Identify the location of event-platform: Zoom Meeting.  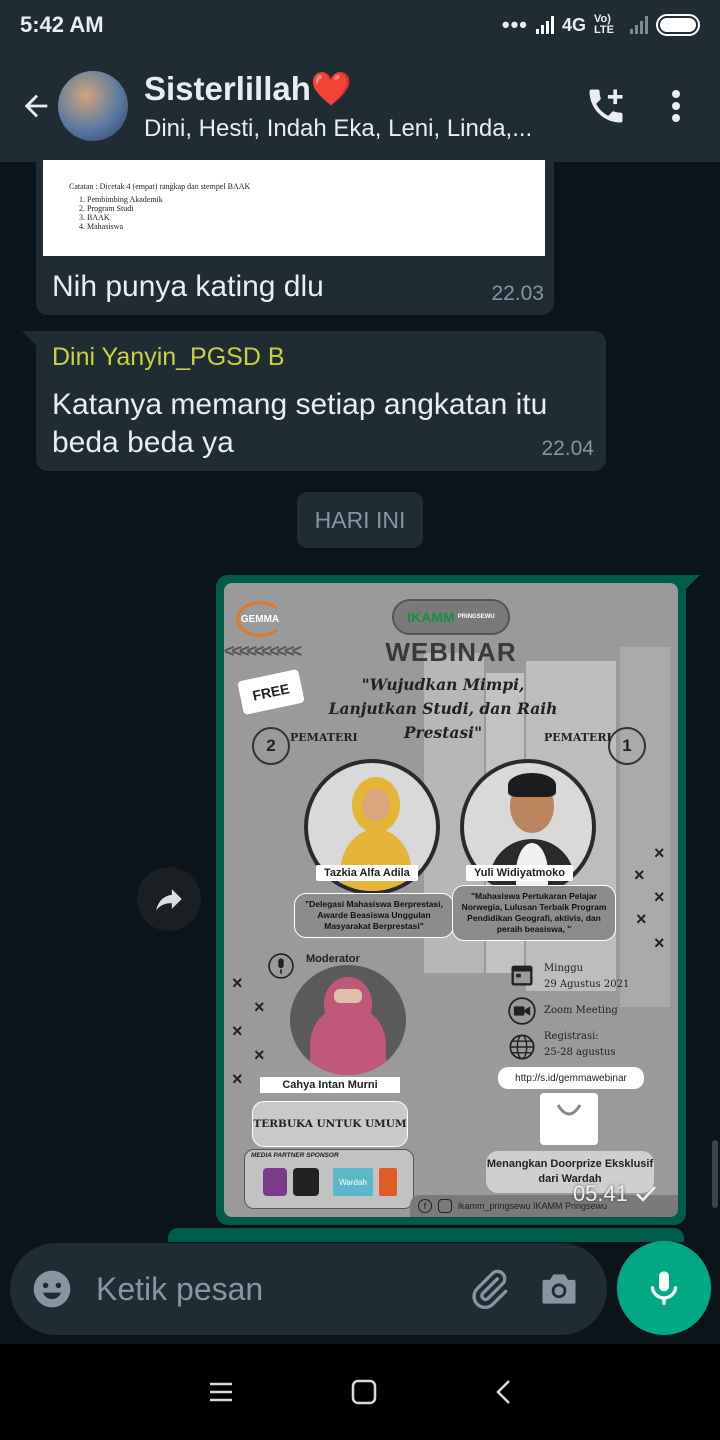
(581, 1010).